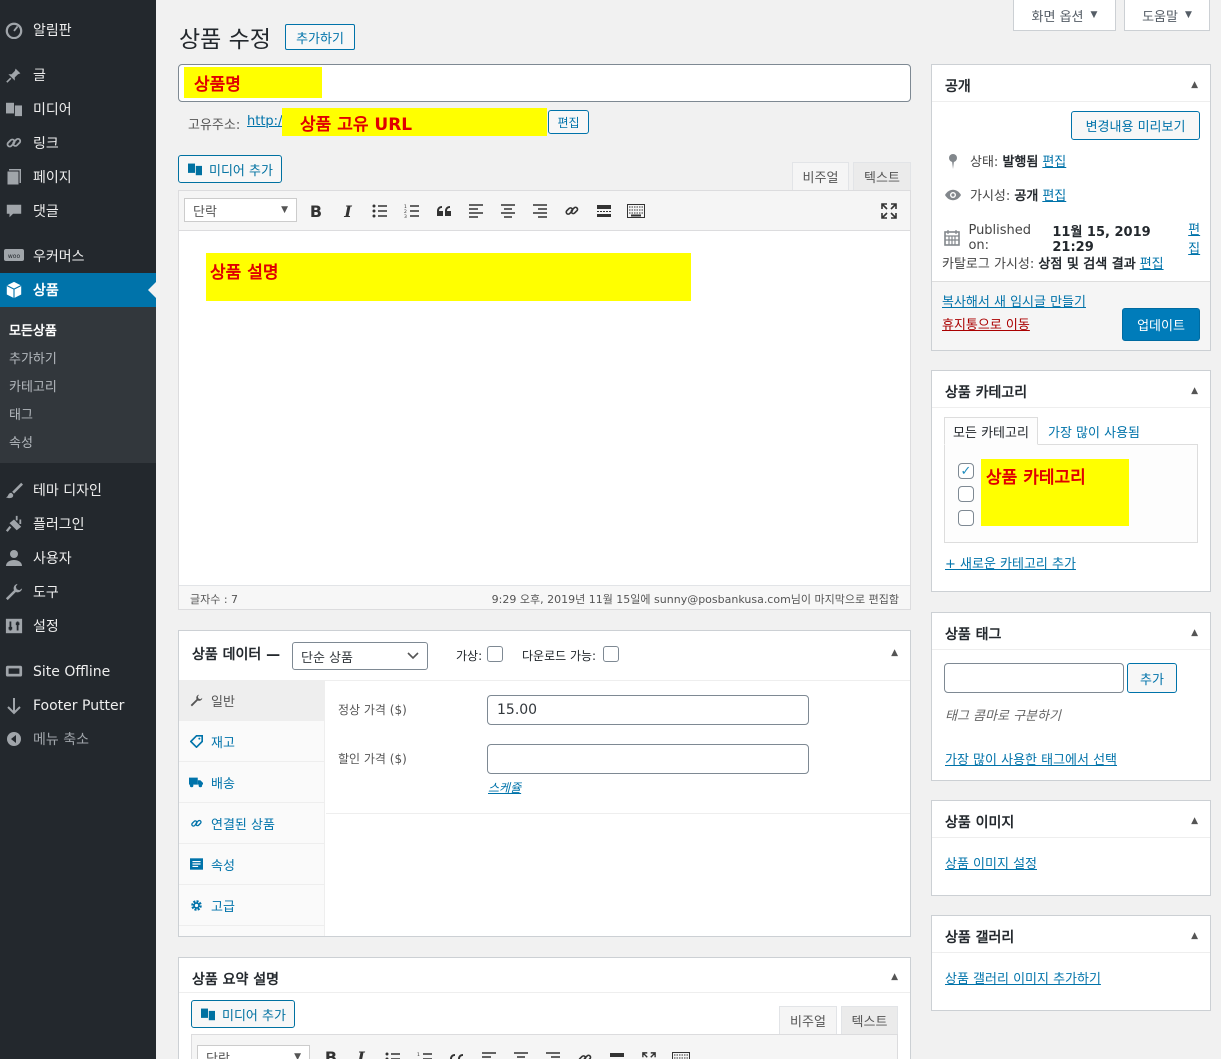  What do you see at coordinates (78, 626) in the screenshot?
I see `menu-settings: 설정` at bounding box center [78, 626].